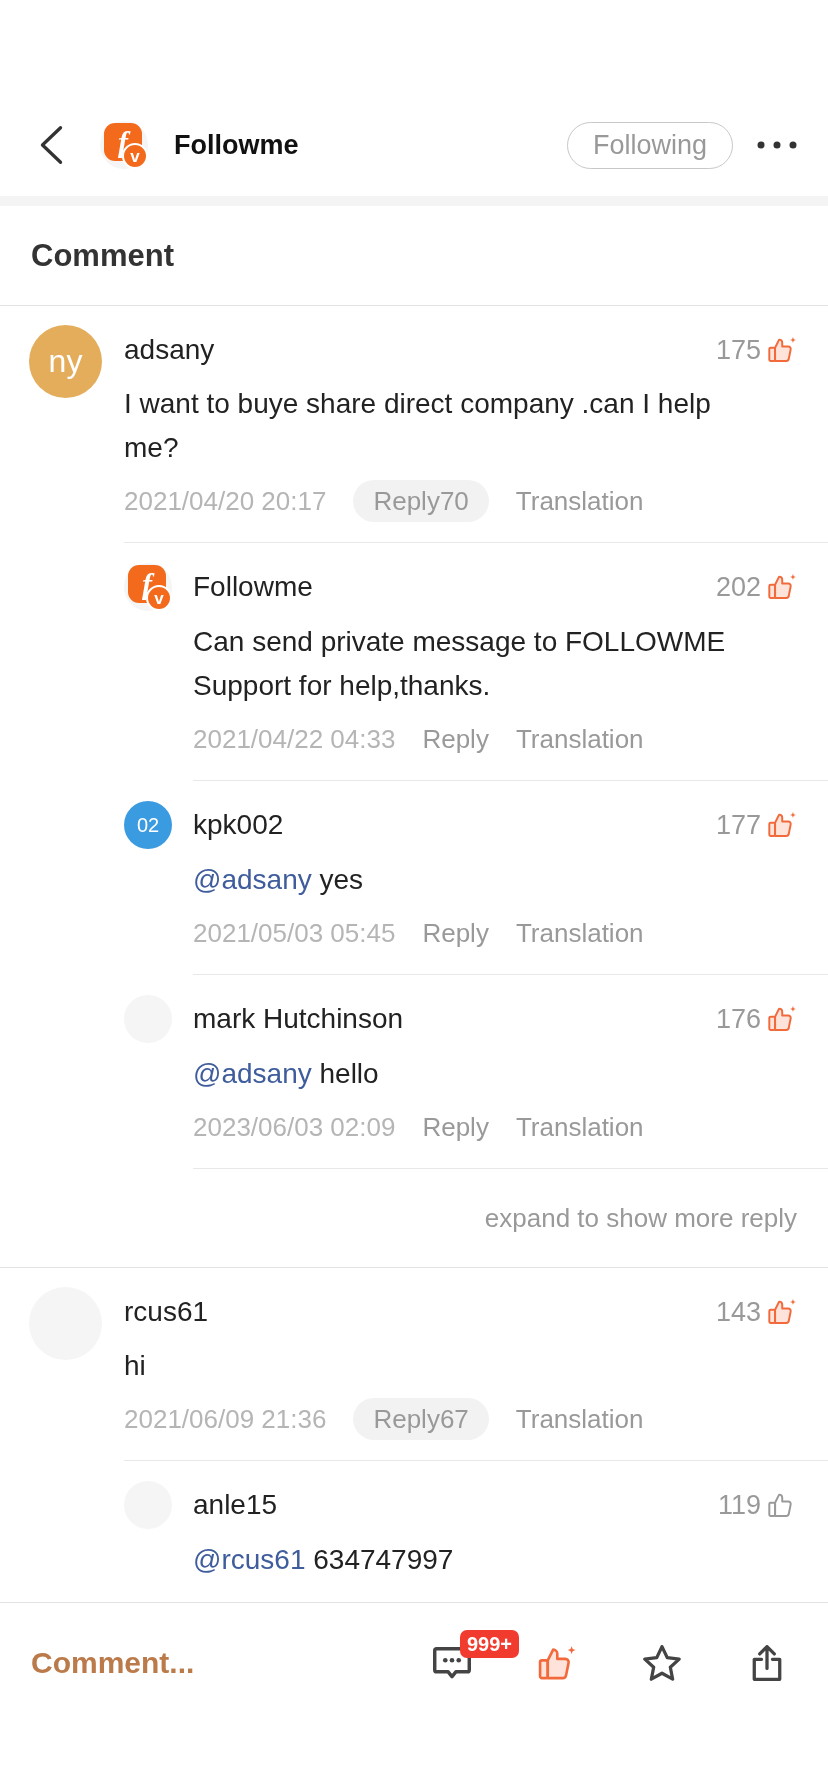  Describe the element at coordinates (756, 350) in the screenshot. I see `like-button: 175` at that location.